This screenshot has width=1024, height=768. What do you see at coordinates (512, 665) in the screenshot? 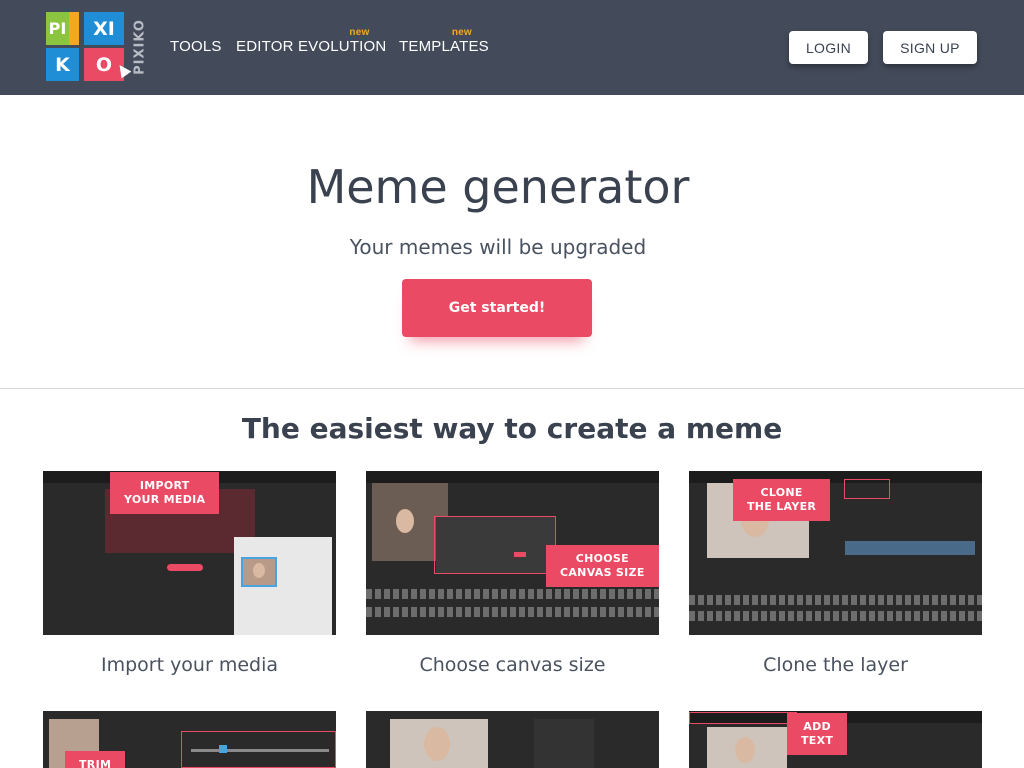
I see `card-caption: Choose canvas size` at bounding box center [512, 665].